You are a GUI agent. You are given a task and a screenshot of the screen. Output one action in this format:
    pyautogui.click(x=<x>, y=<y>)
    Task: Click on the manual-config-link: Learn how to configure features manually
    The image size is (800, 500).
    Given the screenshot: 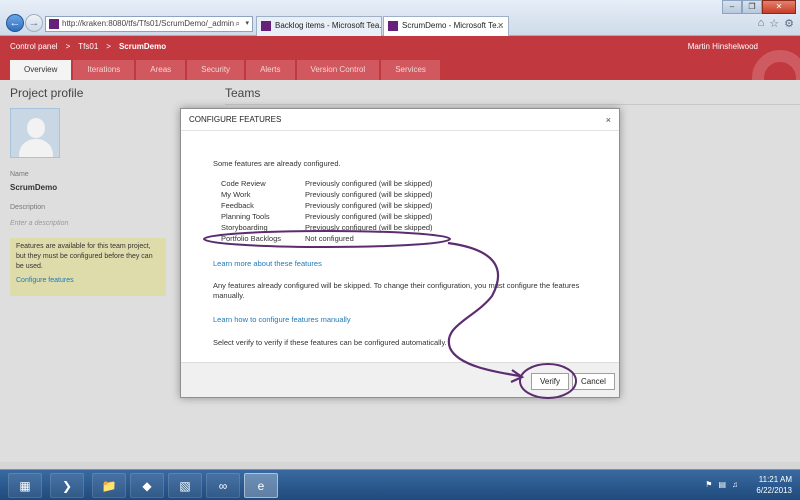 What is the action you would take?
    pyautogui.click(x=282, y=319)
    